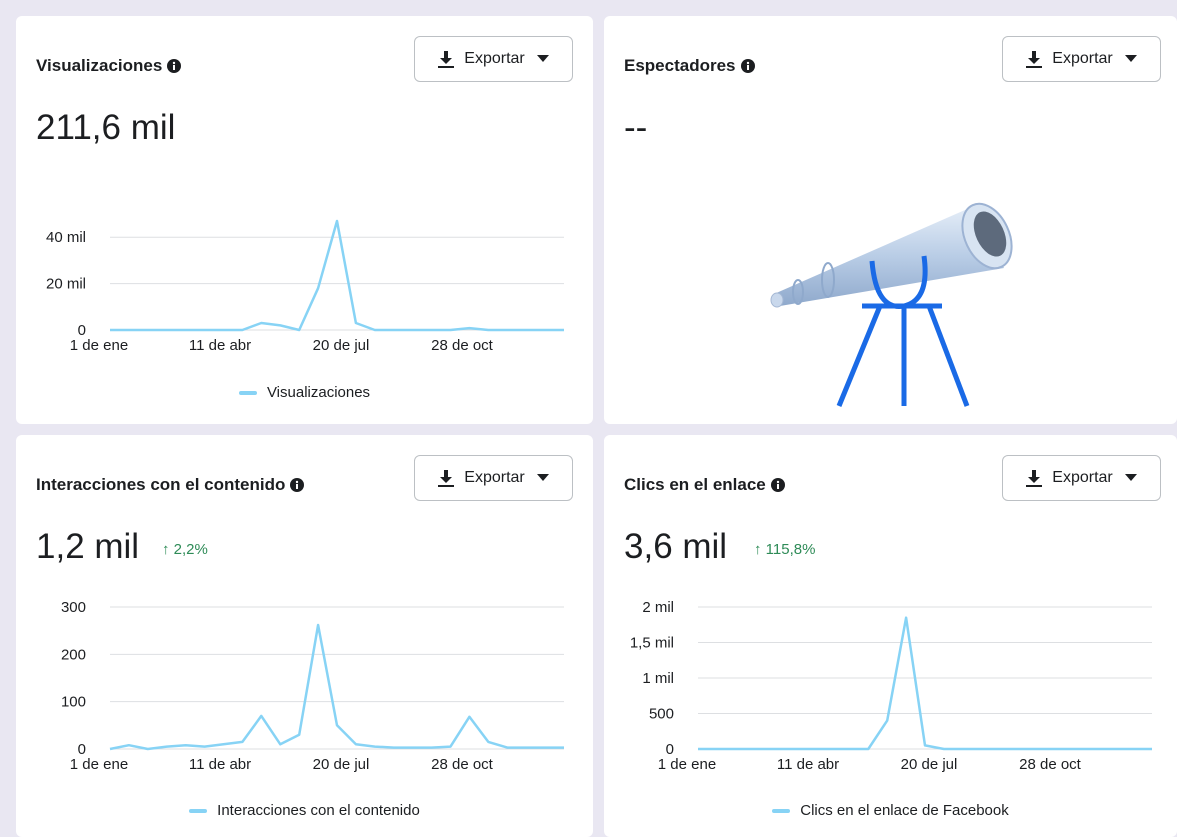 The height and width of the screenshot is (837, 1177). Describe the element at coordinates (1081, 59) in the screenshot. I see `viewers-export-button: Exportar` at that location.